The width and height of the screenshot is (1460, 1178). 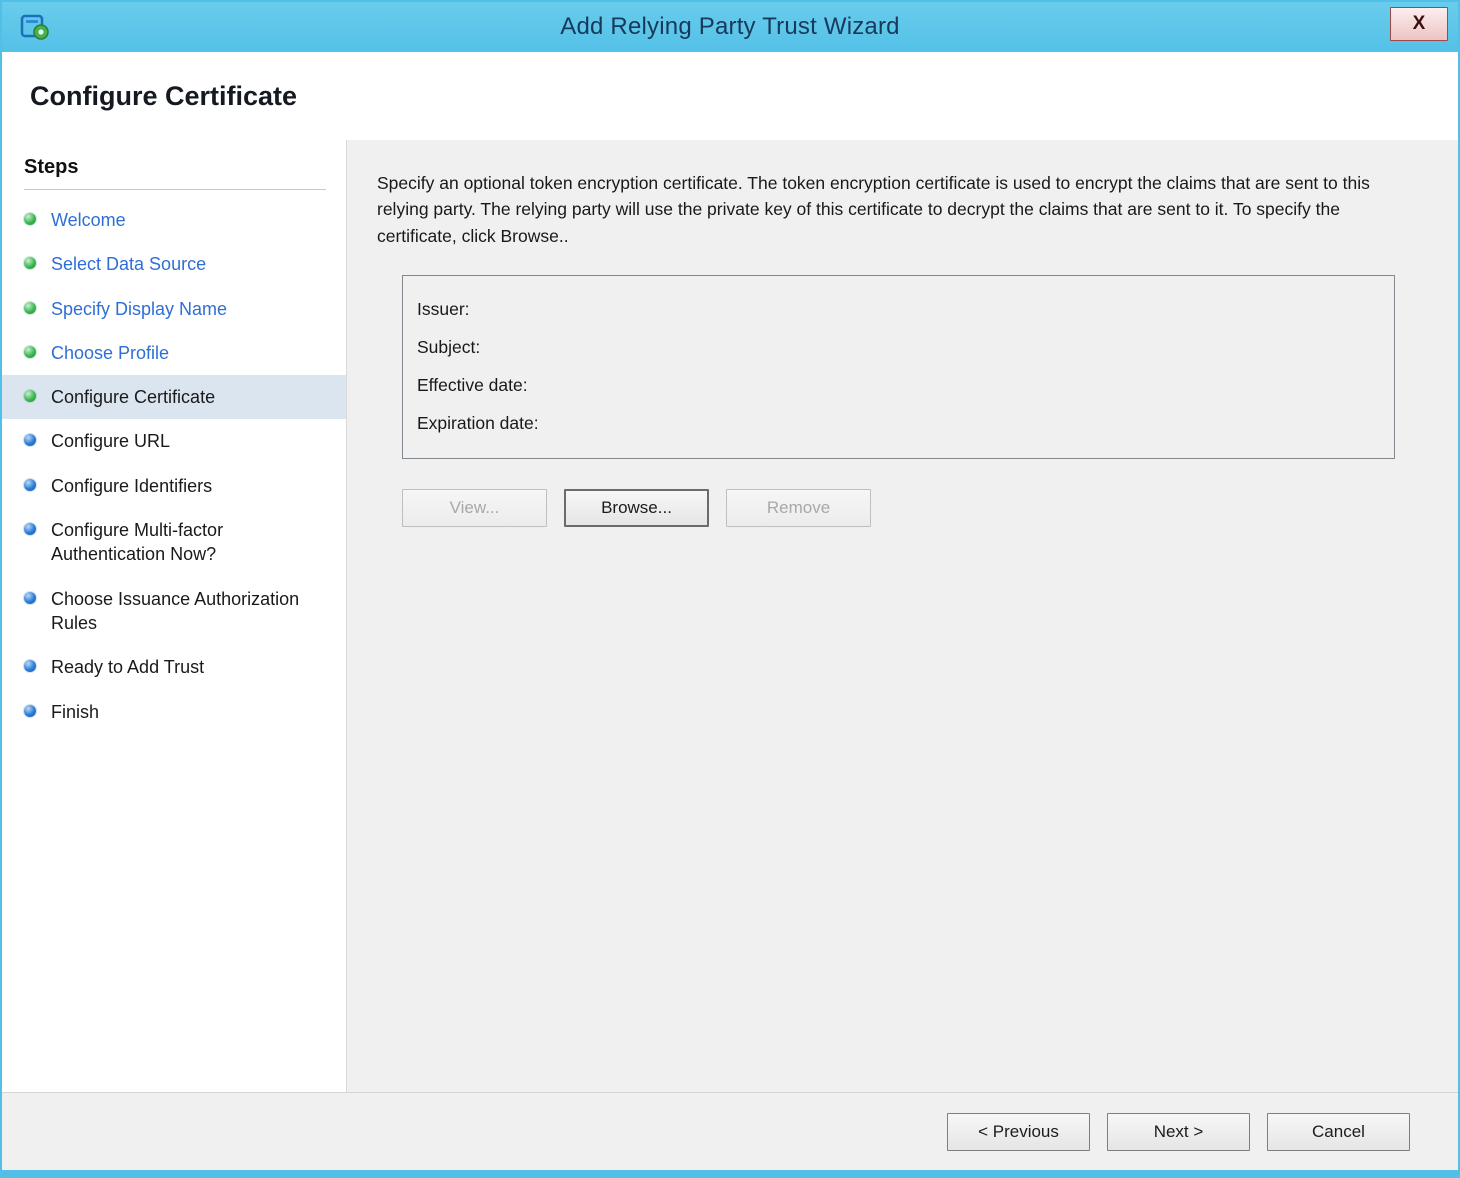 I want to click on field-label: Issuer:, so click(x=443, y=308).